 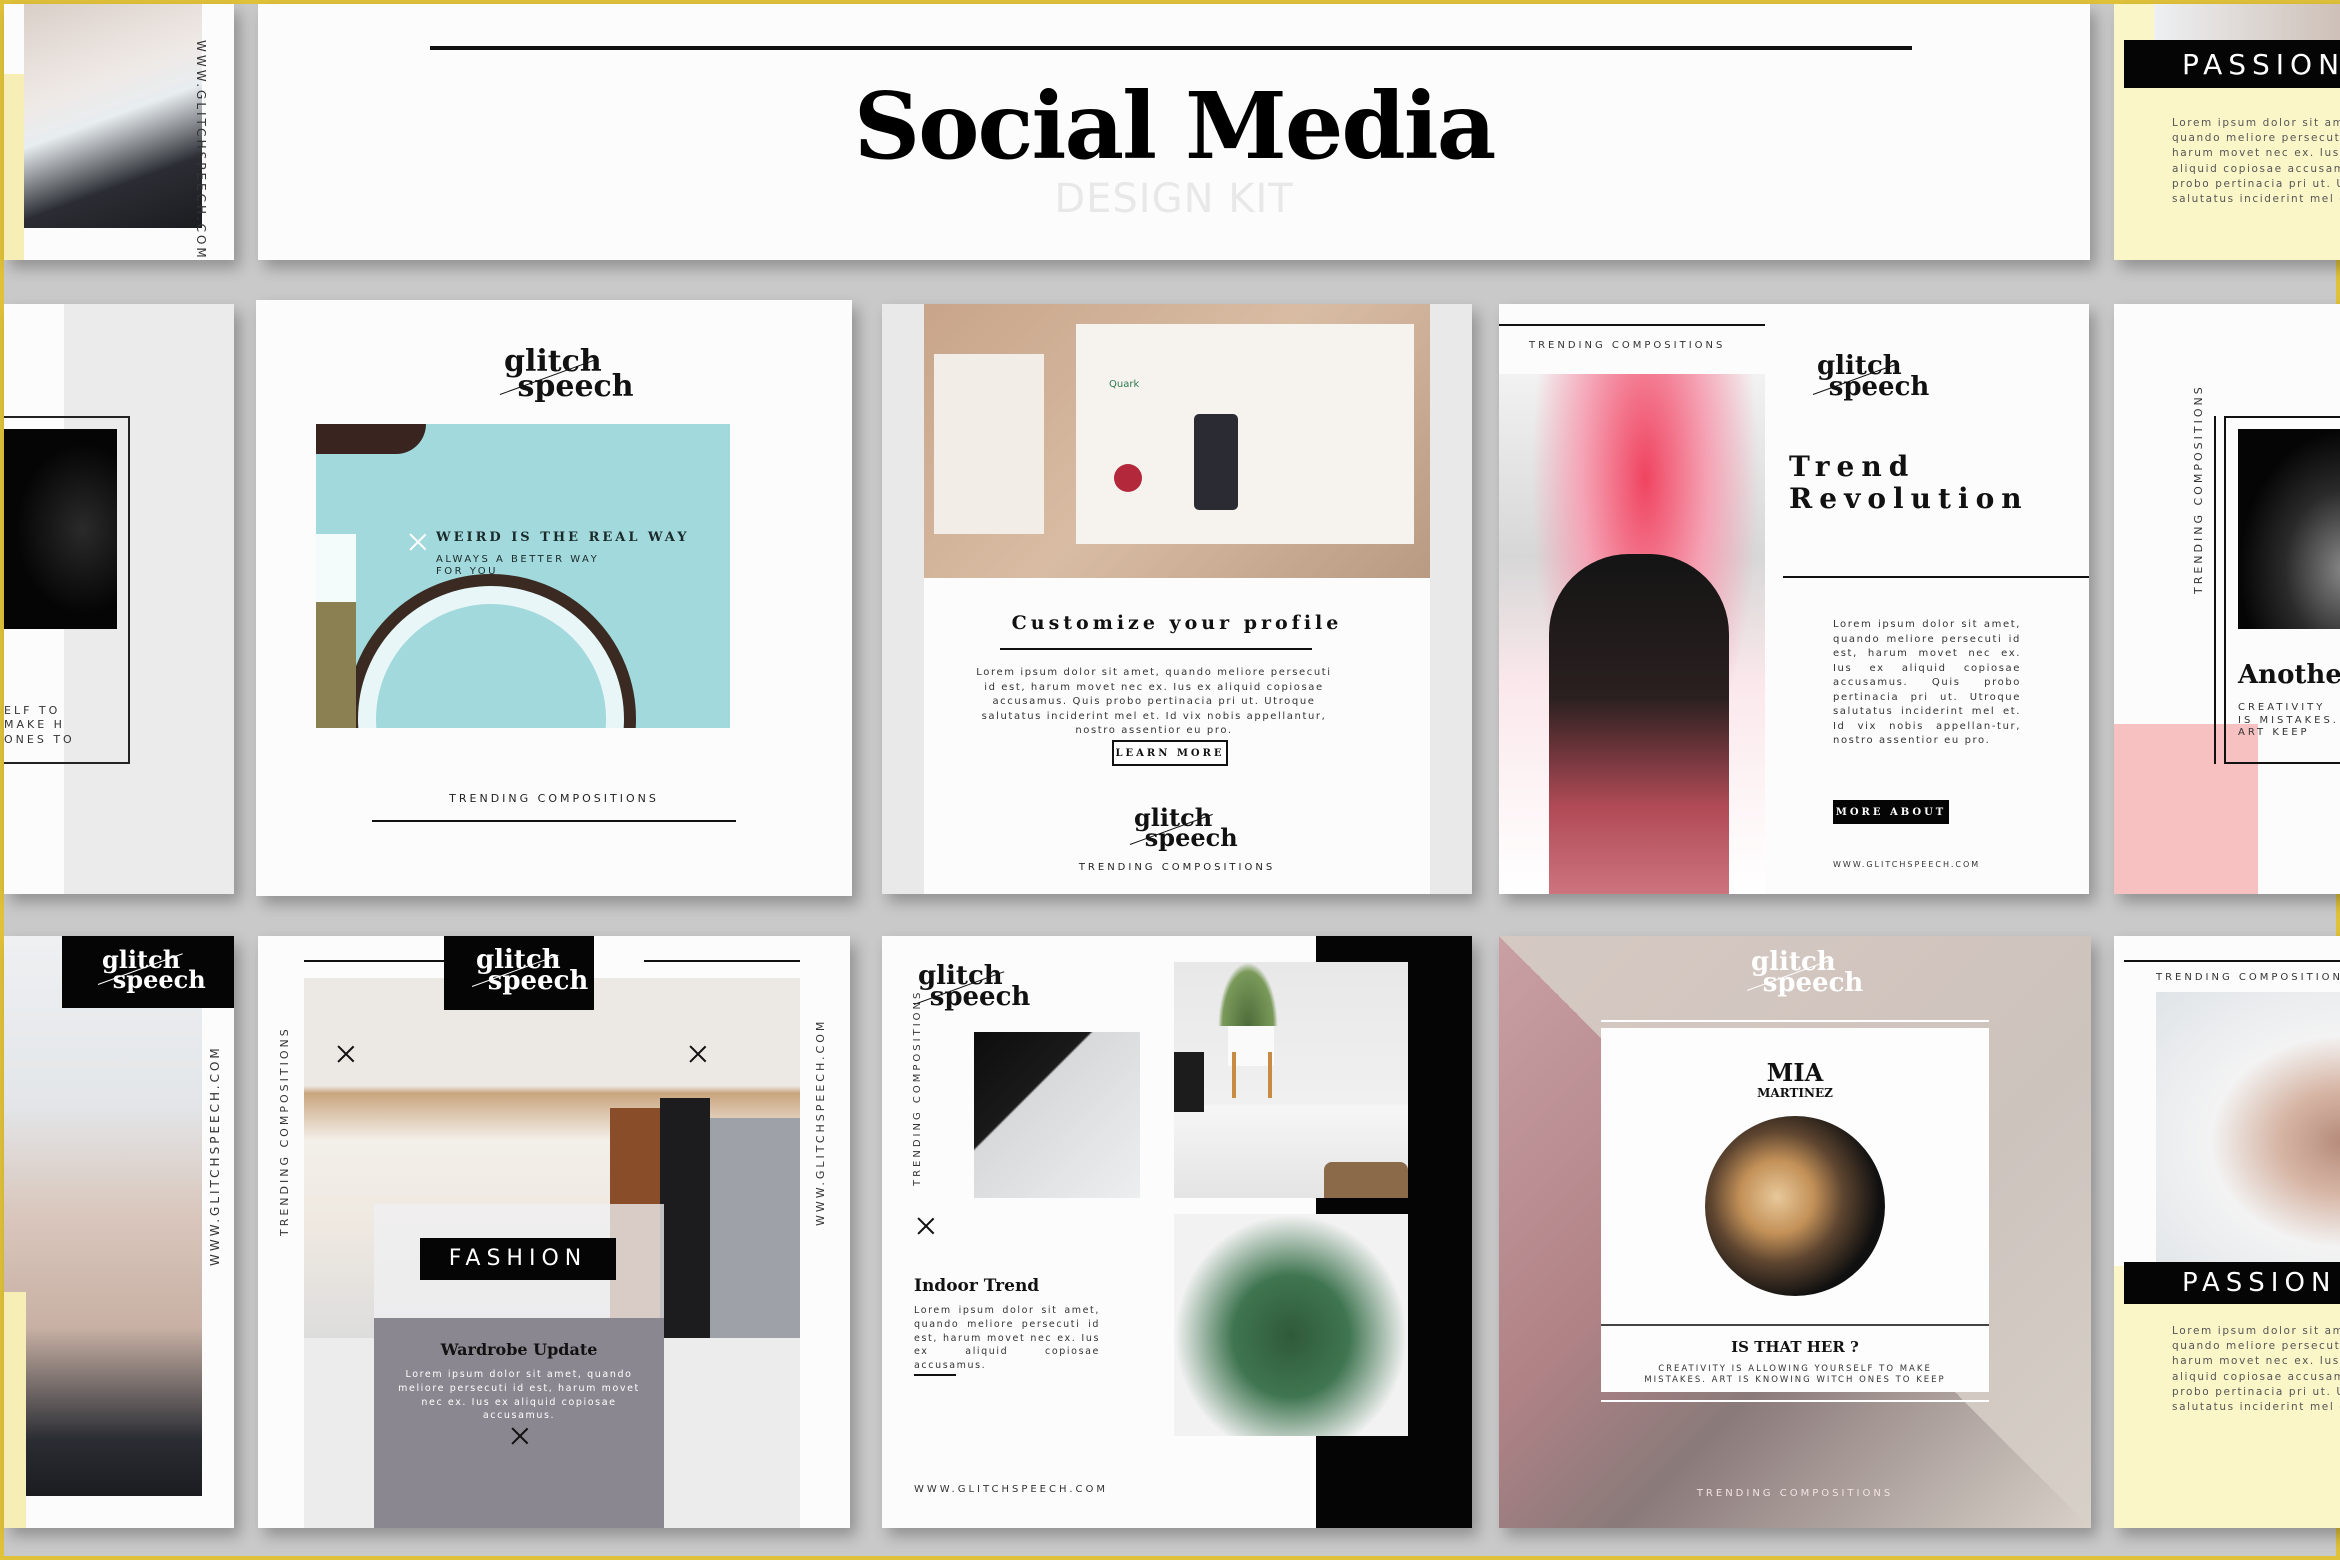 What do you see at coordinates (1174, 199) in the screenshot?
I see `page-subtitle: DESIGN KIT` at bounding box center [1174, 199].